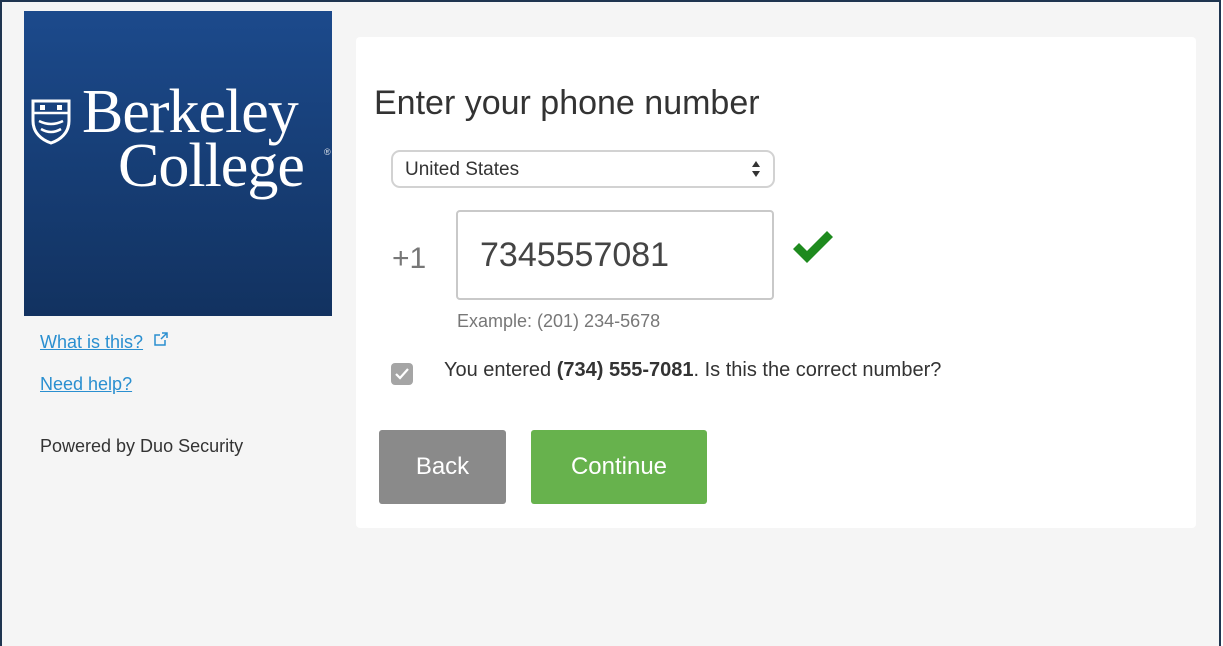 This screenshot has width=1223, height=646. I want to click on country-select: United States, so click(583, 169).